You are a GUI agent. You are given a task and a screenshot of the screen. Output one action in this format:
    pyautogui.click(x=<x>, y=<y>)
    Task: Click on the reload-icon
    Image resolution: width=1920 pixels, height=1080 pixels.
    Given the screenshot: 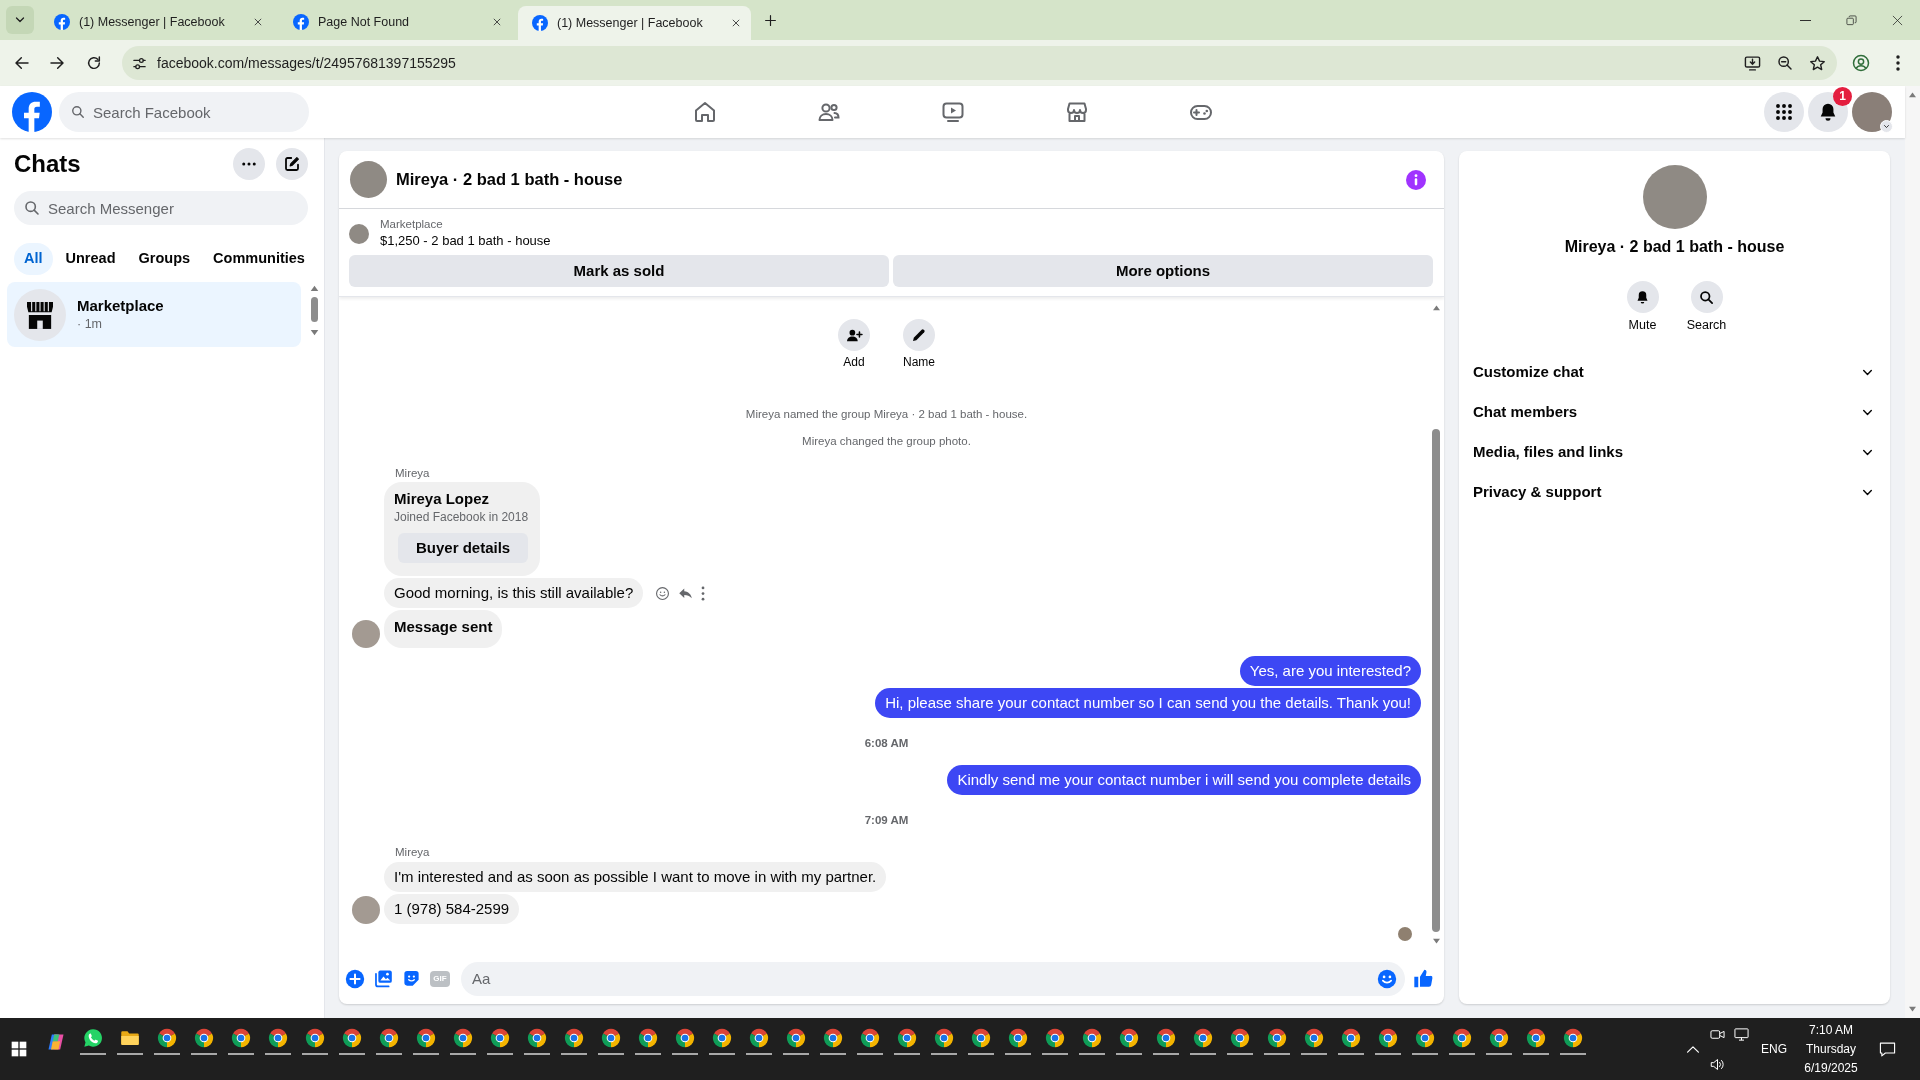 What is the action you would take?
    pyautogui.click(x=94, y=63)
    